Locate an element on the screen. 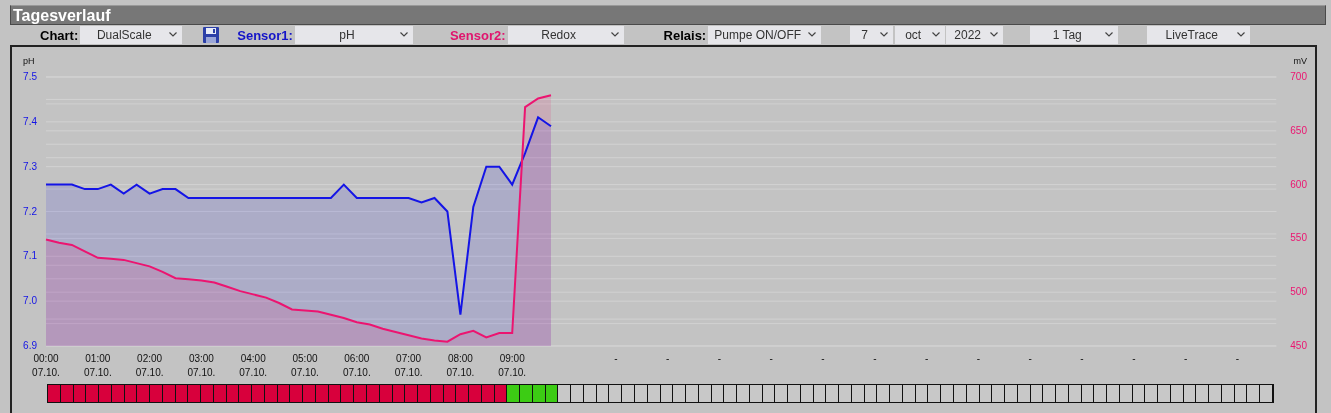 This screenshot has height=413, width=1331. field-label: Relais: is located at coordinates (685, 35).